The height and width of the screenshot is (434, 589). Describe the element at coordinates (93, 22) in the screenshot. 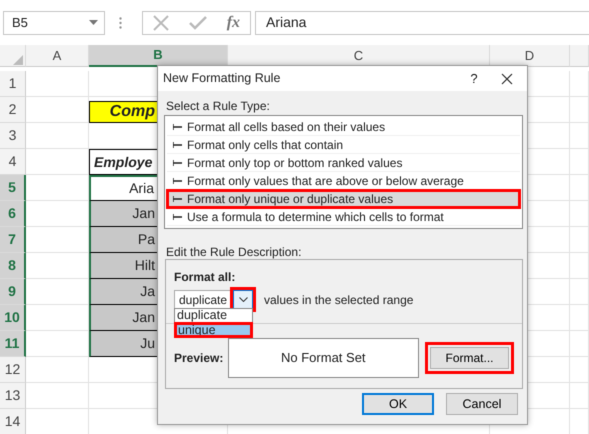

I see `dropdown-icon` at that location.